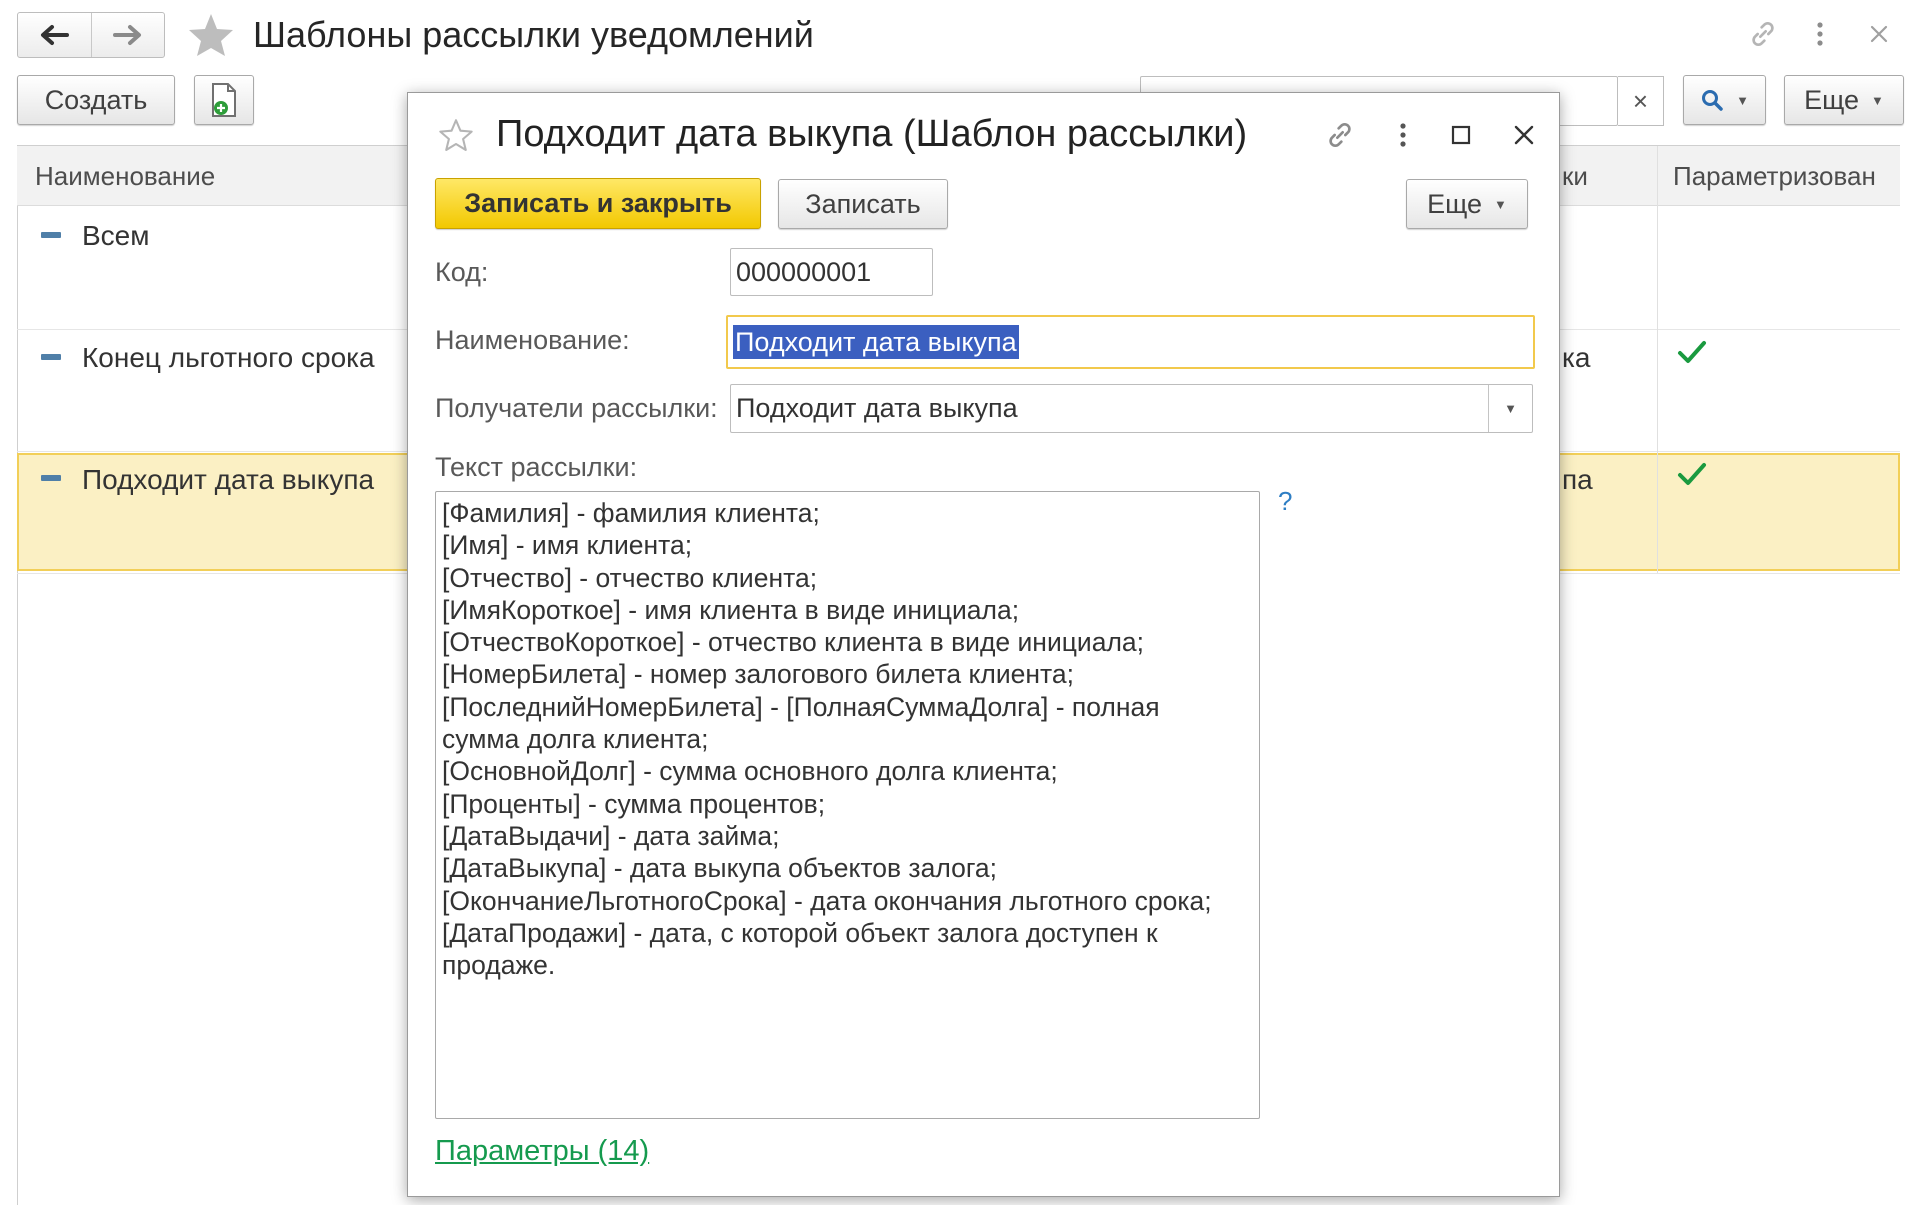 The image size is (1905, 1205). What do you see at coordinates (1712, 100) in the screenshot?
I see `search-icon` at bounding box center [1712, 100].